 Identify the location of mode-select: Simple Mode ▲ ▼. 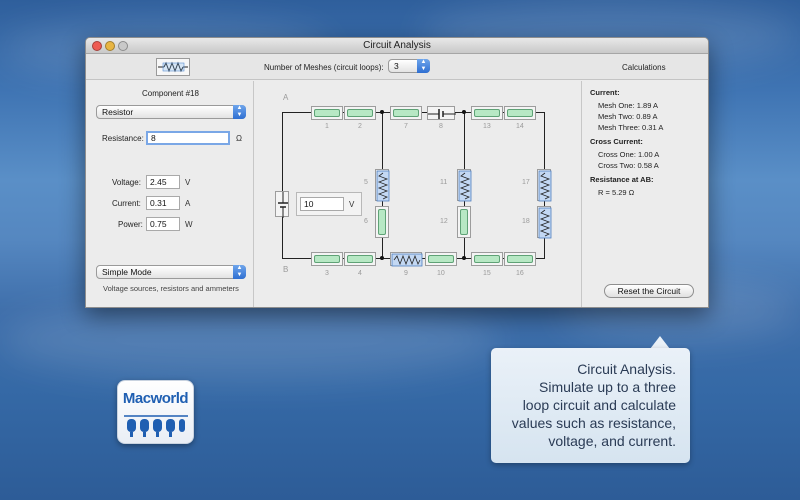
(171, 272).